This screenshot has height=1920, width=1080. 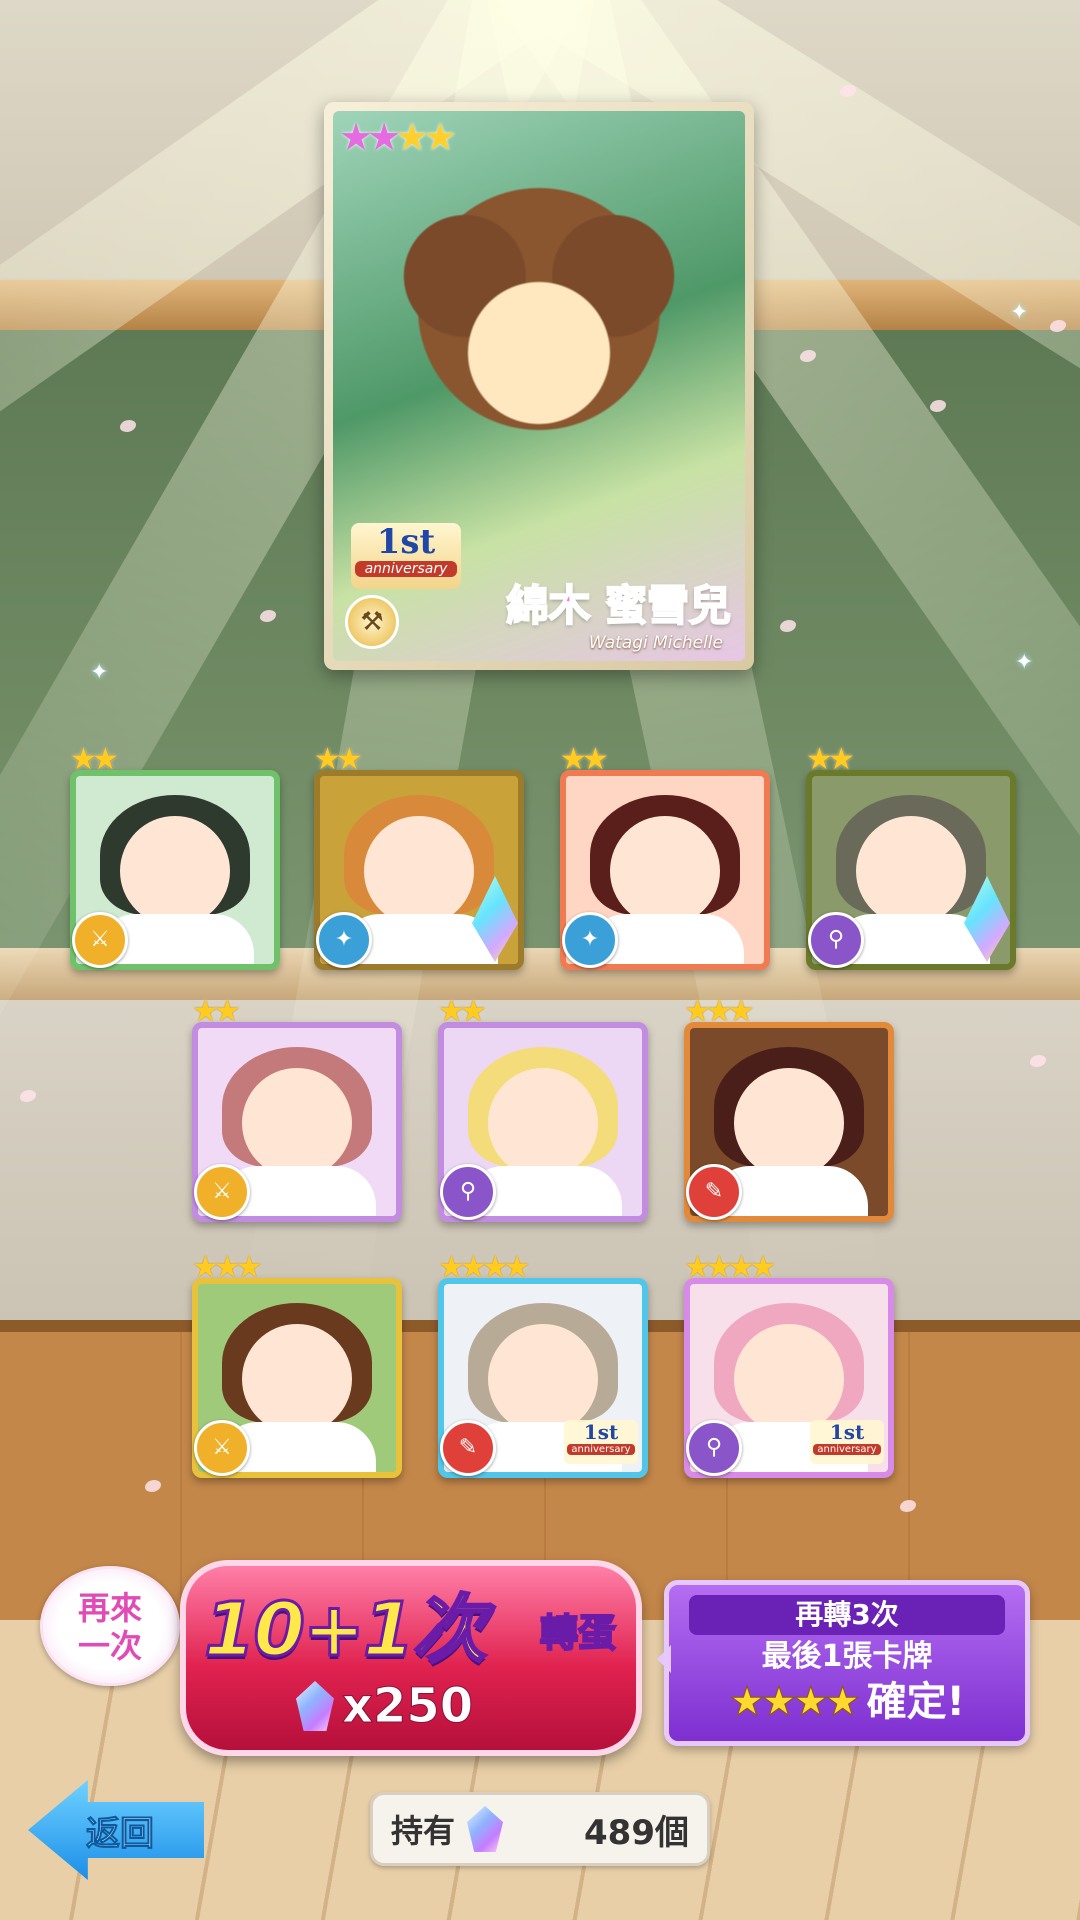 What do you see at coordinates (915, 1702) in the screenshot?
I see `bonus-confirm: 確定!` at bounding box center [915, 1702].